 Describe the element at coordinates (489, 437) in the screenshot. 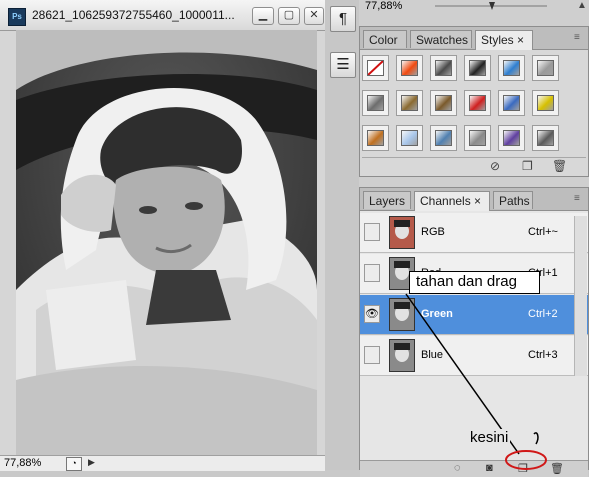

I see `drop-target-label: kesini` at that location.